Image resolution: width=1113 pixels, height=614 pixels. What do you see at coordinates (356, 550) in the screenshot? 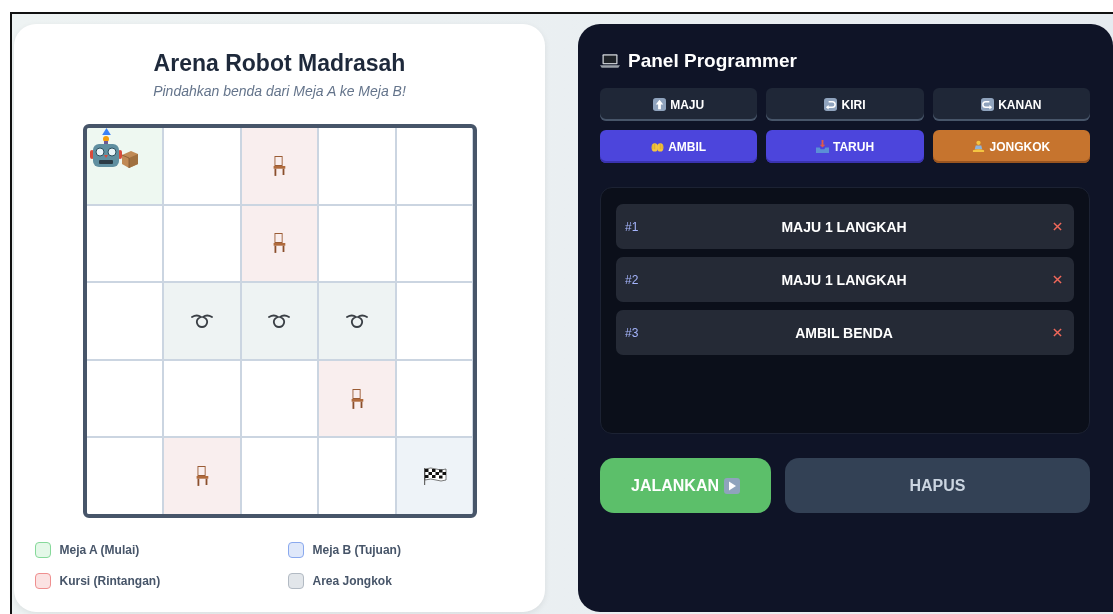
I see `legend-label: Meja B (Tujuan)` at bounding box center [356, 550].